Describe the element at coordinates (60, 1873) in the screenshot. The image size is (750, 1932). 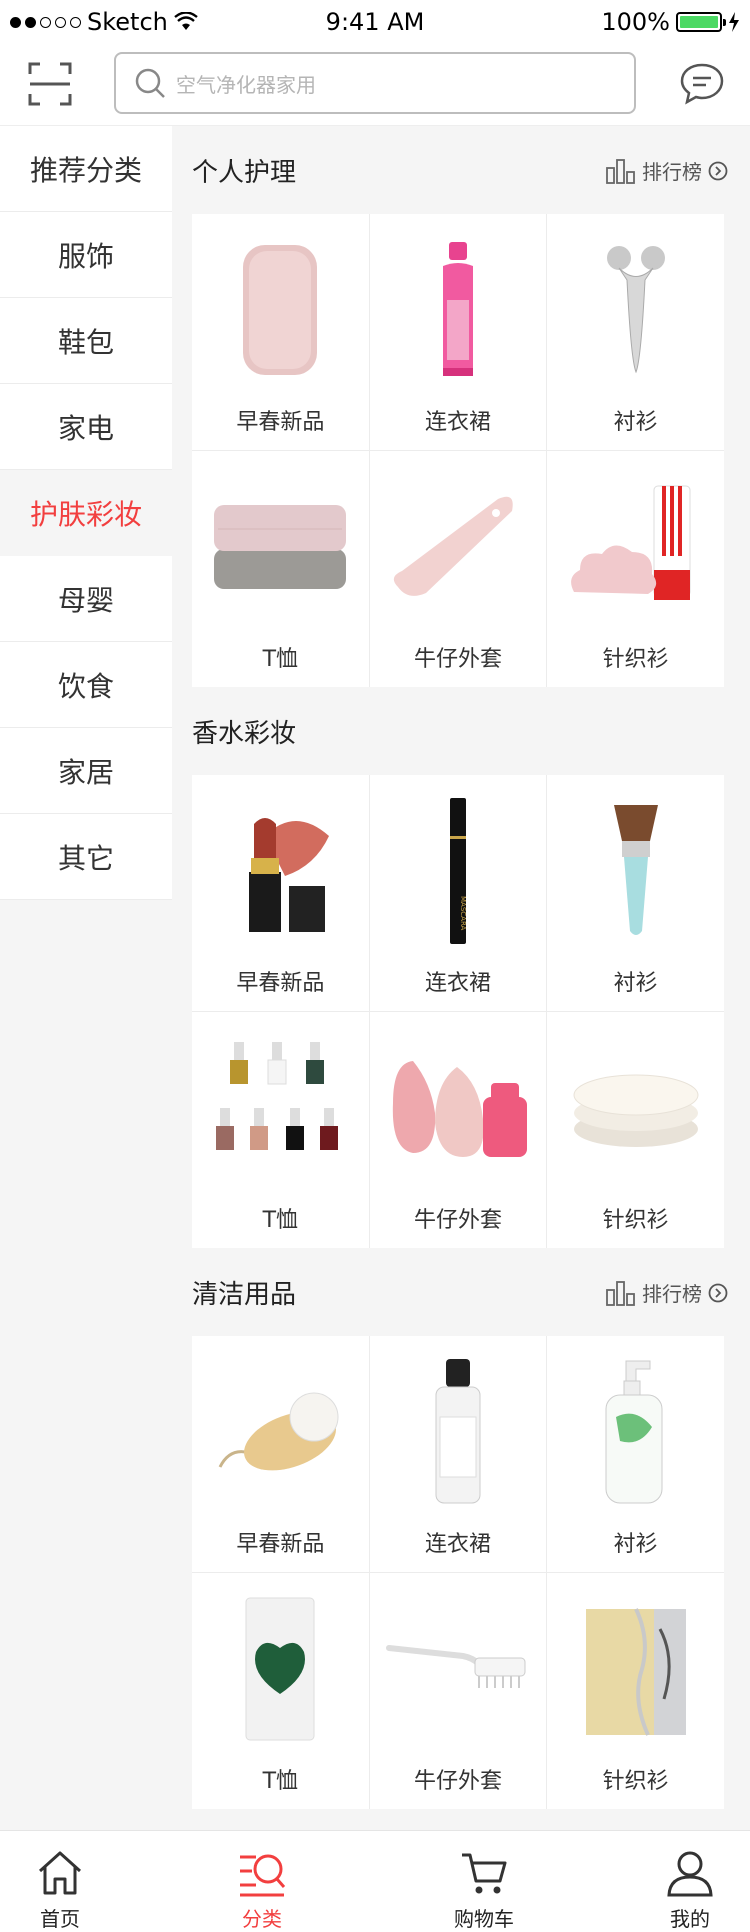
I see `home-icon` at that location.